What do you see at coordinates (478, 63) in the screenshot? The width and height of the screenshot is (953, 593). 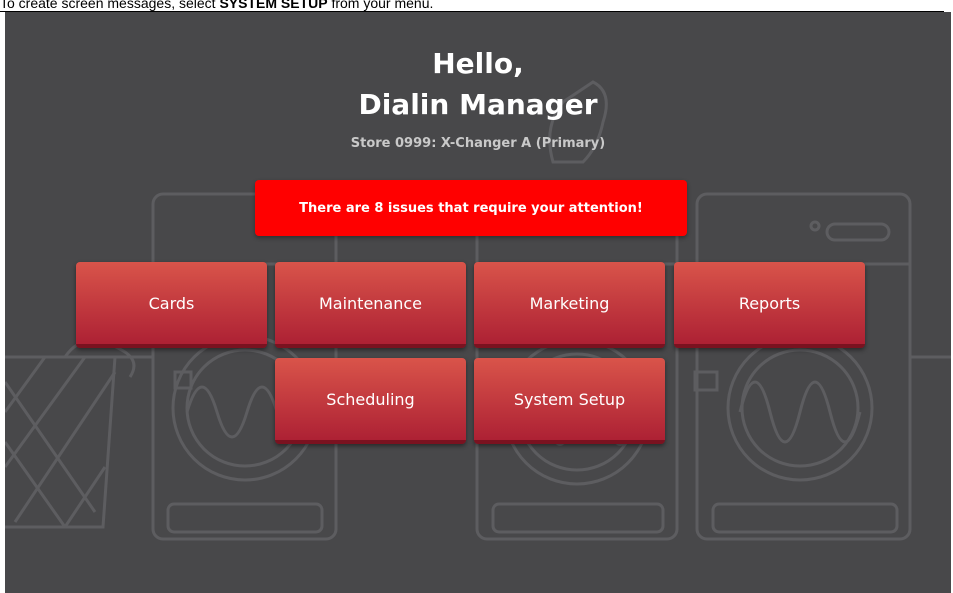 I see `greeting-hello: Hello,` at bounding box center [478, 63].